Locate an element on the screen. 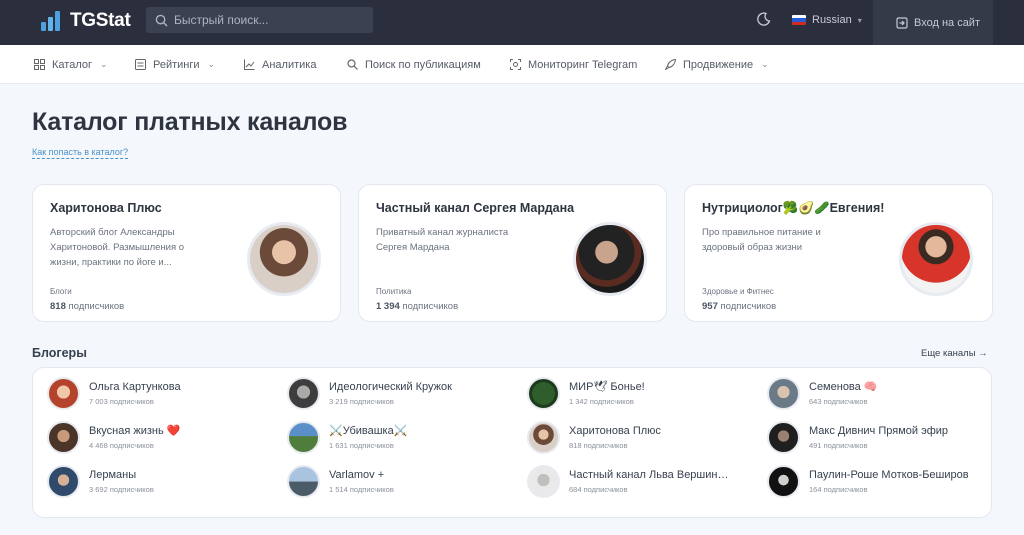 The height and width of the screenshot is (535, 1024). more-channels-link: Еще каналы → is located at coordinates (954, 353).